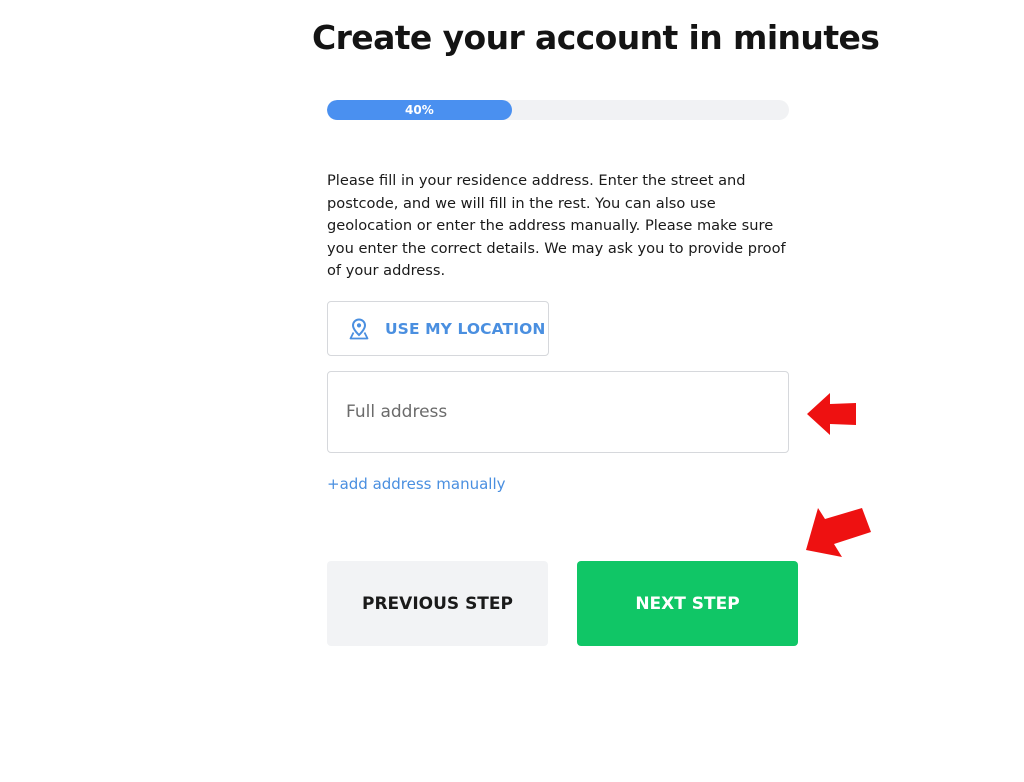 The width and height of the screenshot is (1024, 782). Describe the element at coordinates (437, 603) in the screenshot. I see `previous-step-button: PREVIOUS STEP` at that location.